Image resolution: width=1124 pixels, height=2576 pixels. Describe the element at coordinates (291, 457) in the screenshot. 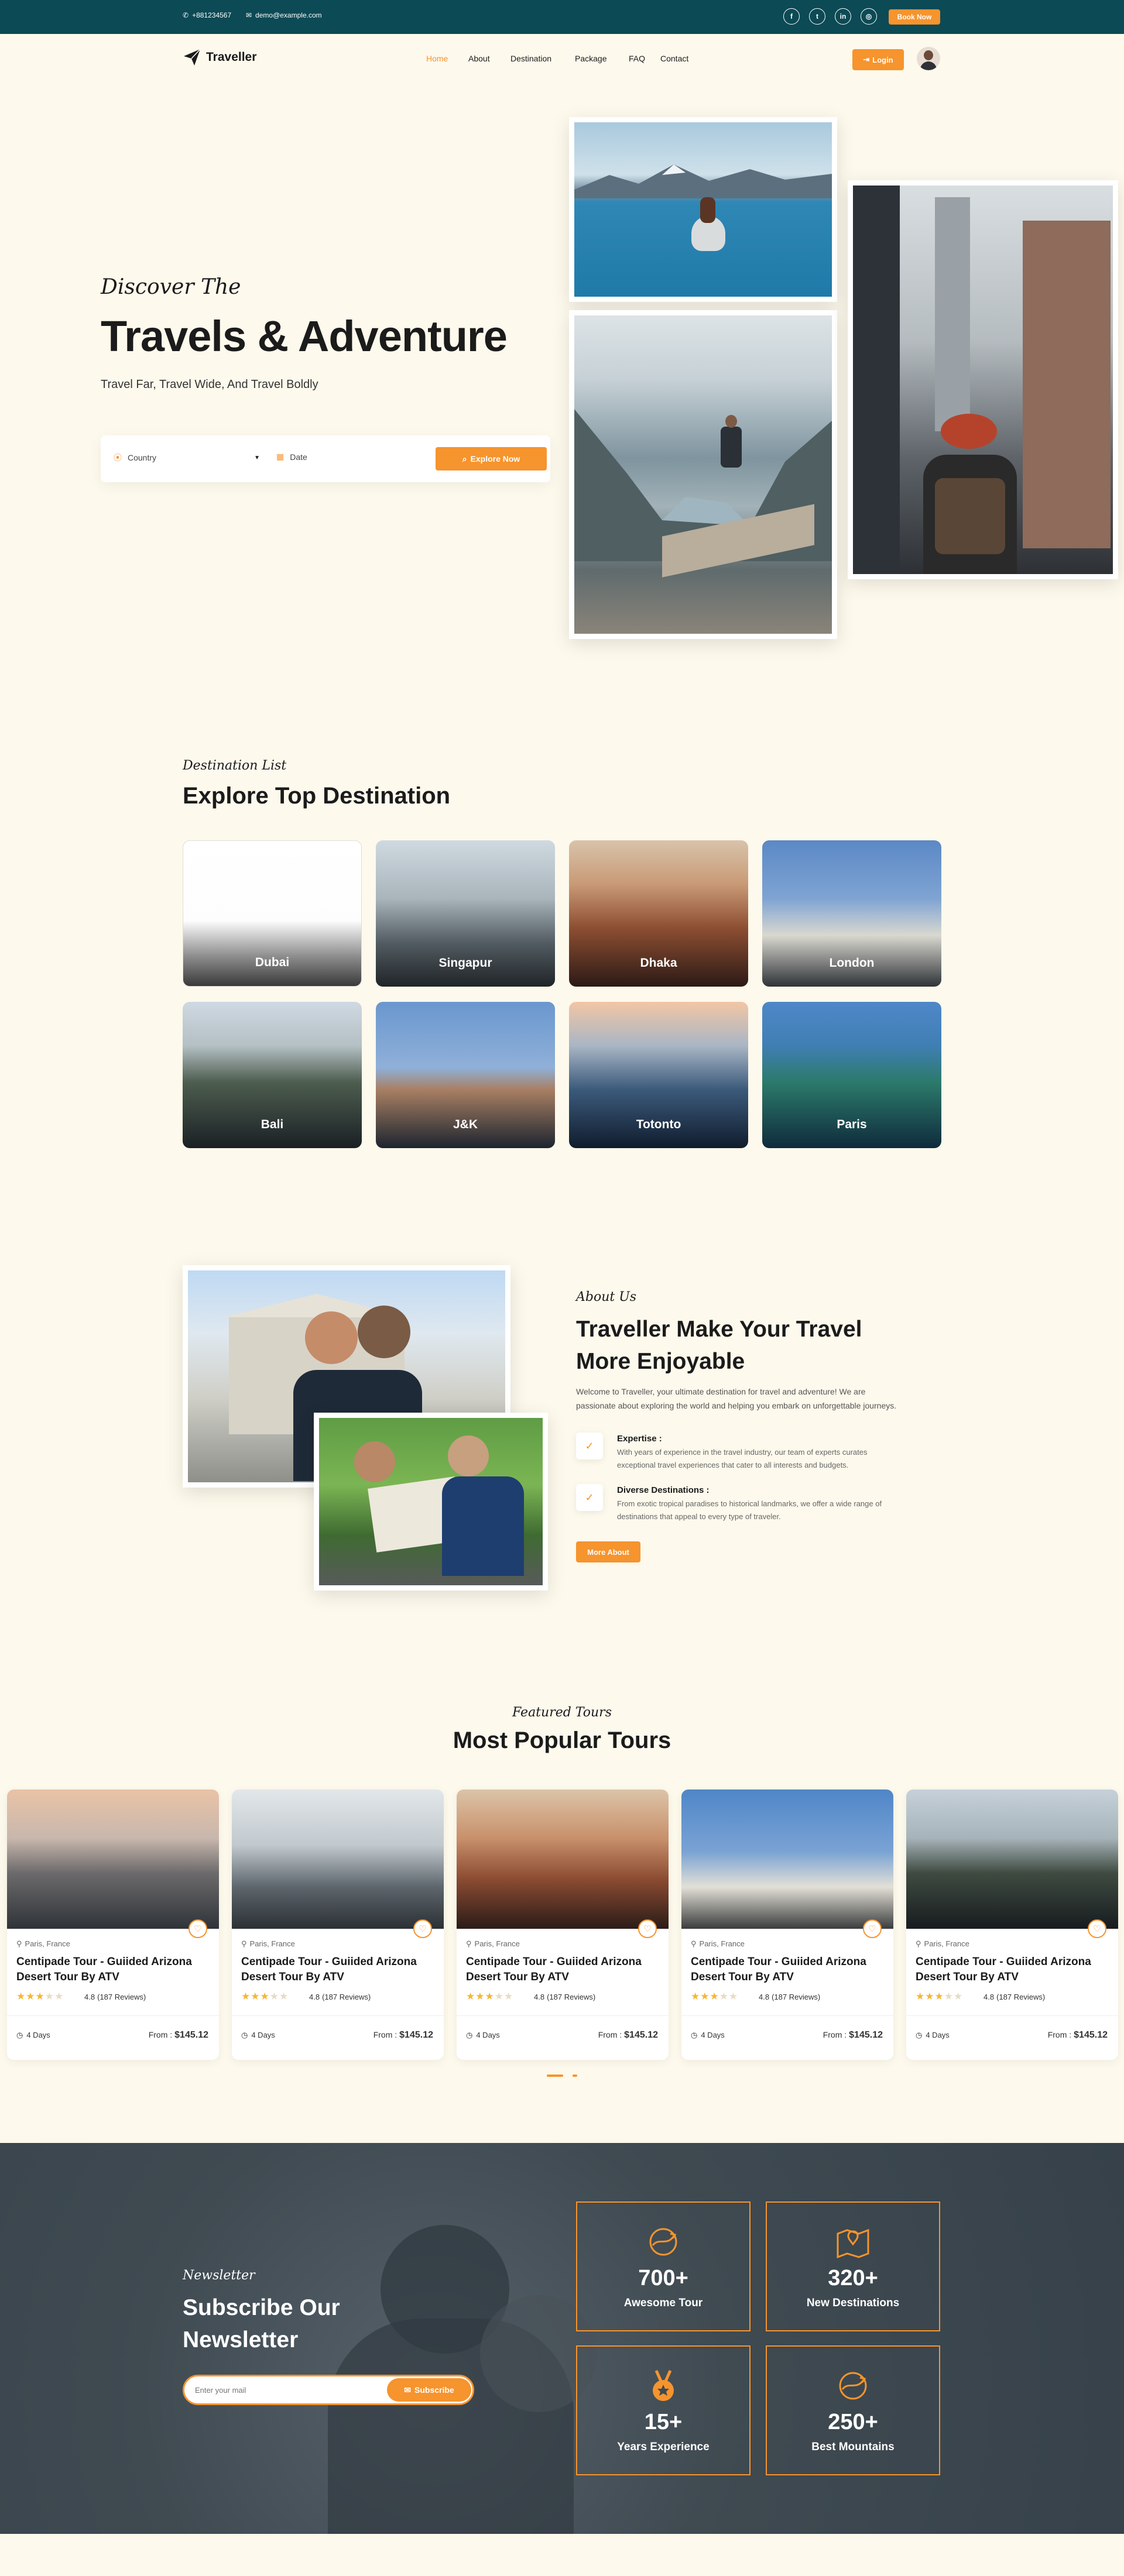

I see `date-input: ▦ Date` at that location.